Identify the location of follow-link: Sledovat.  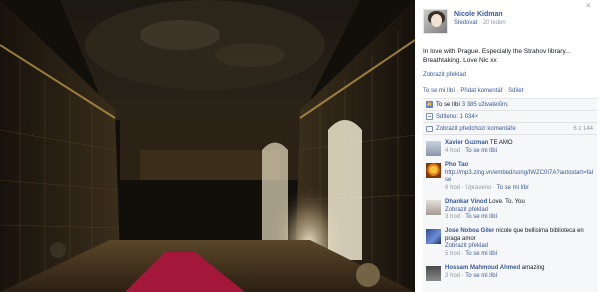
(465, 23).